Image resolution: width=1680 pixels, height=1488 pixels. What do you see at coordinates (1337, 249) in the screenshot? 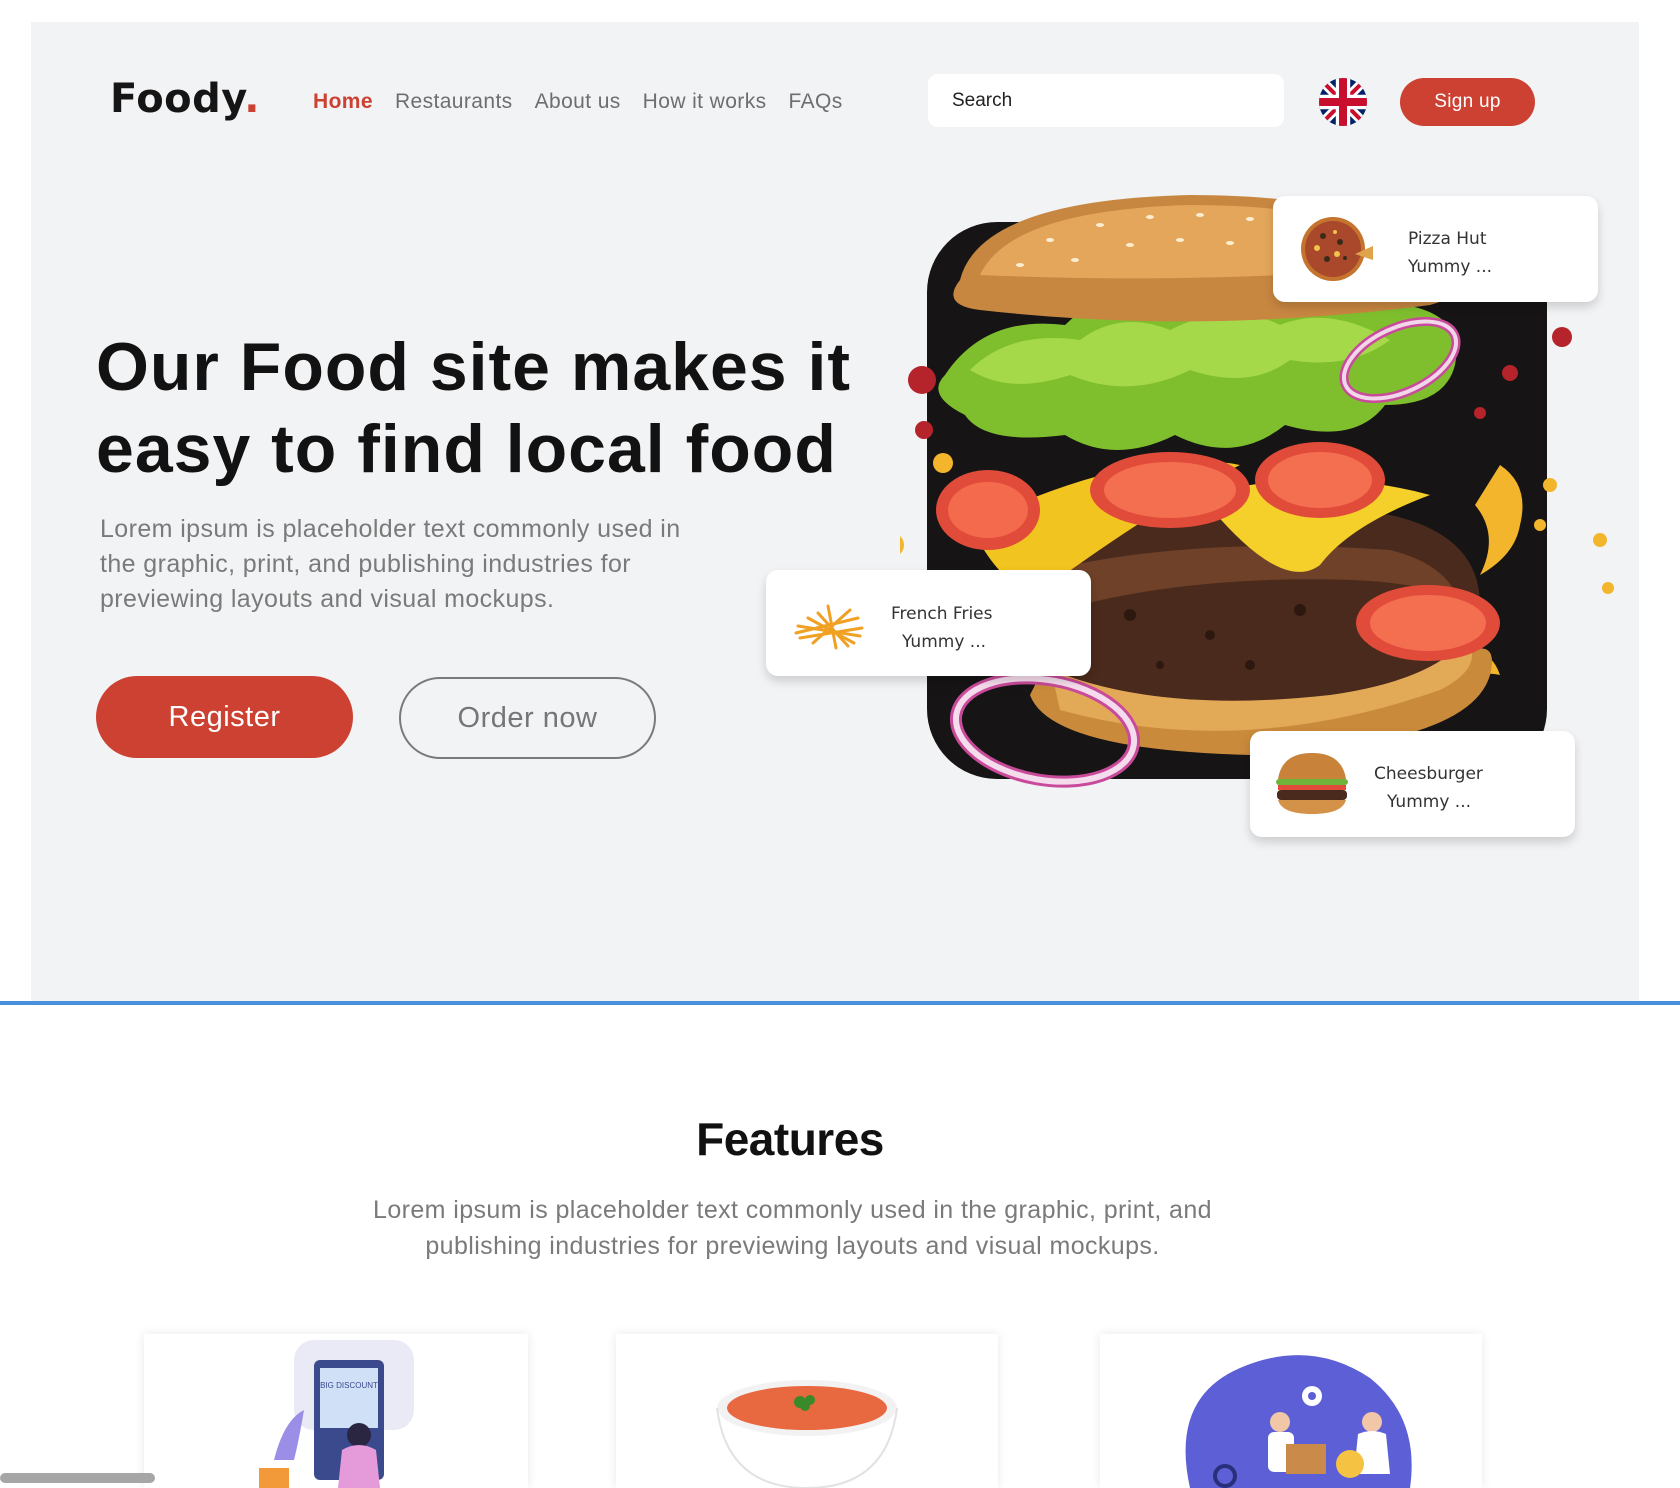
I see `pizza-icon` at bounding box center [1337, 249].